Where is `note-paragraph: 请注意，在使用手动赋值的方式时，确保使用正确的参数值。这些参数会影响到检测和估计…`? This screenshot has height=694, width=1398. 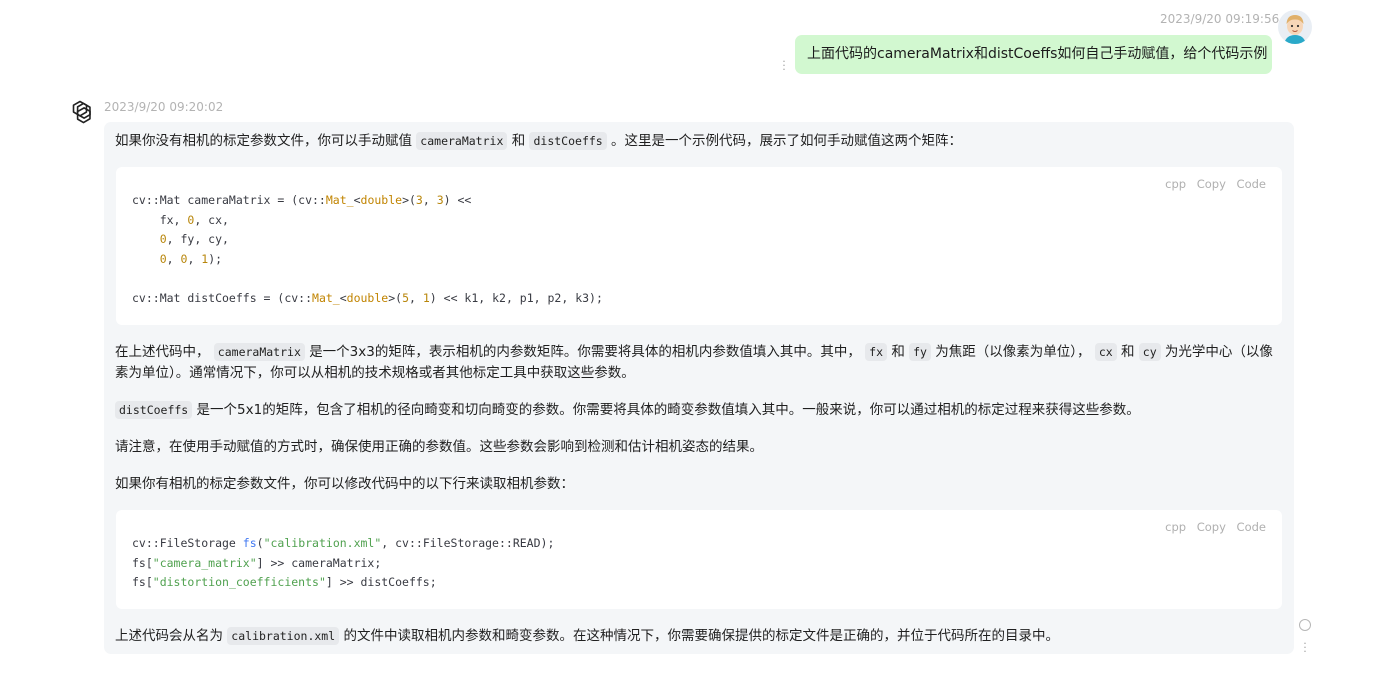
note-paragraph: 请注意，在使用手动赋值的方式时，确保使用正确的参数值。这些参数会影响到检测和估计… is located at coordinates (439, 447).